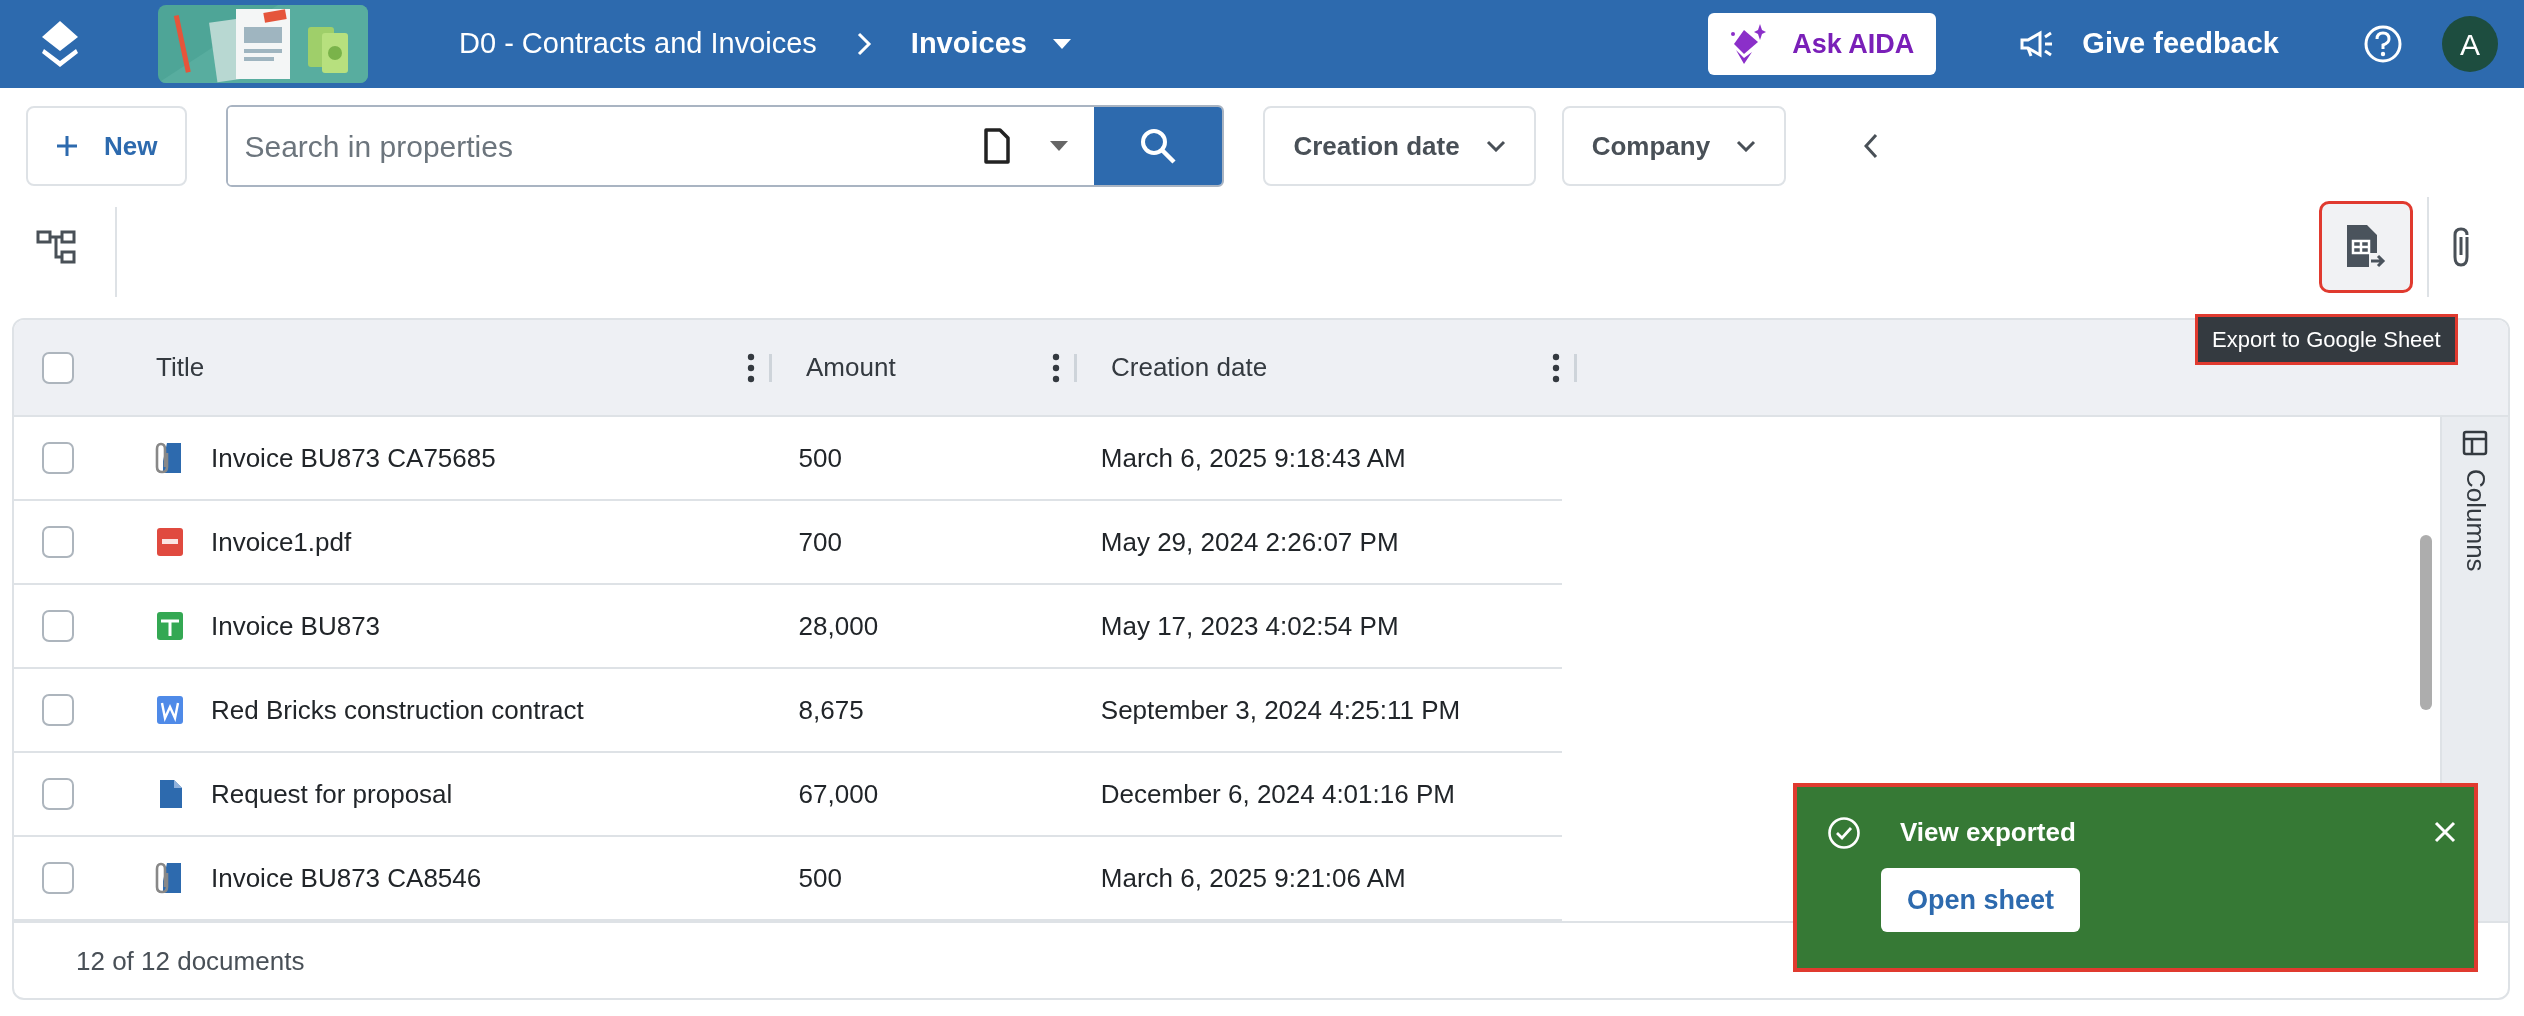 The image size is (2524, 1016). Describe the element at coordinates (60, 44) in the screenshot. I see `logo-icon` at that location.